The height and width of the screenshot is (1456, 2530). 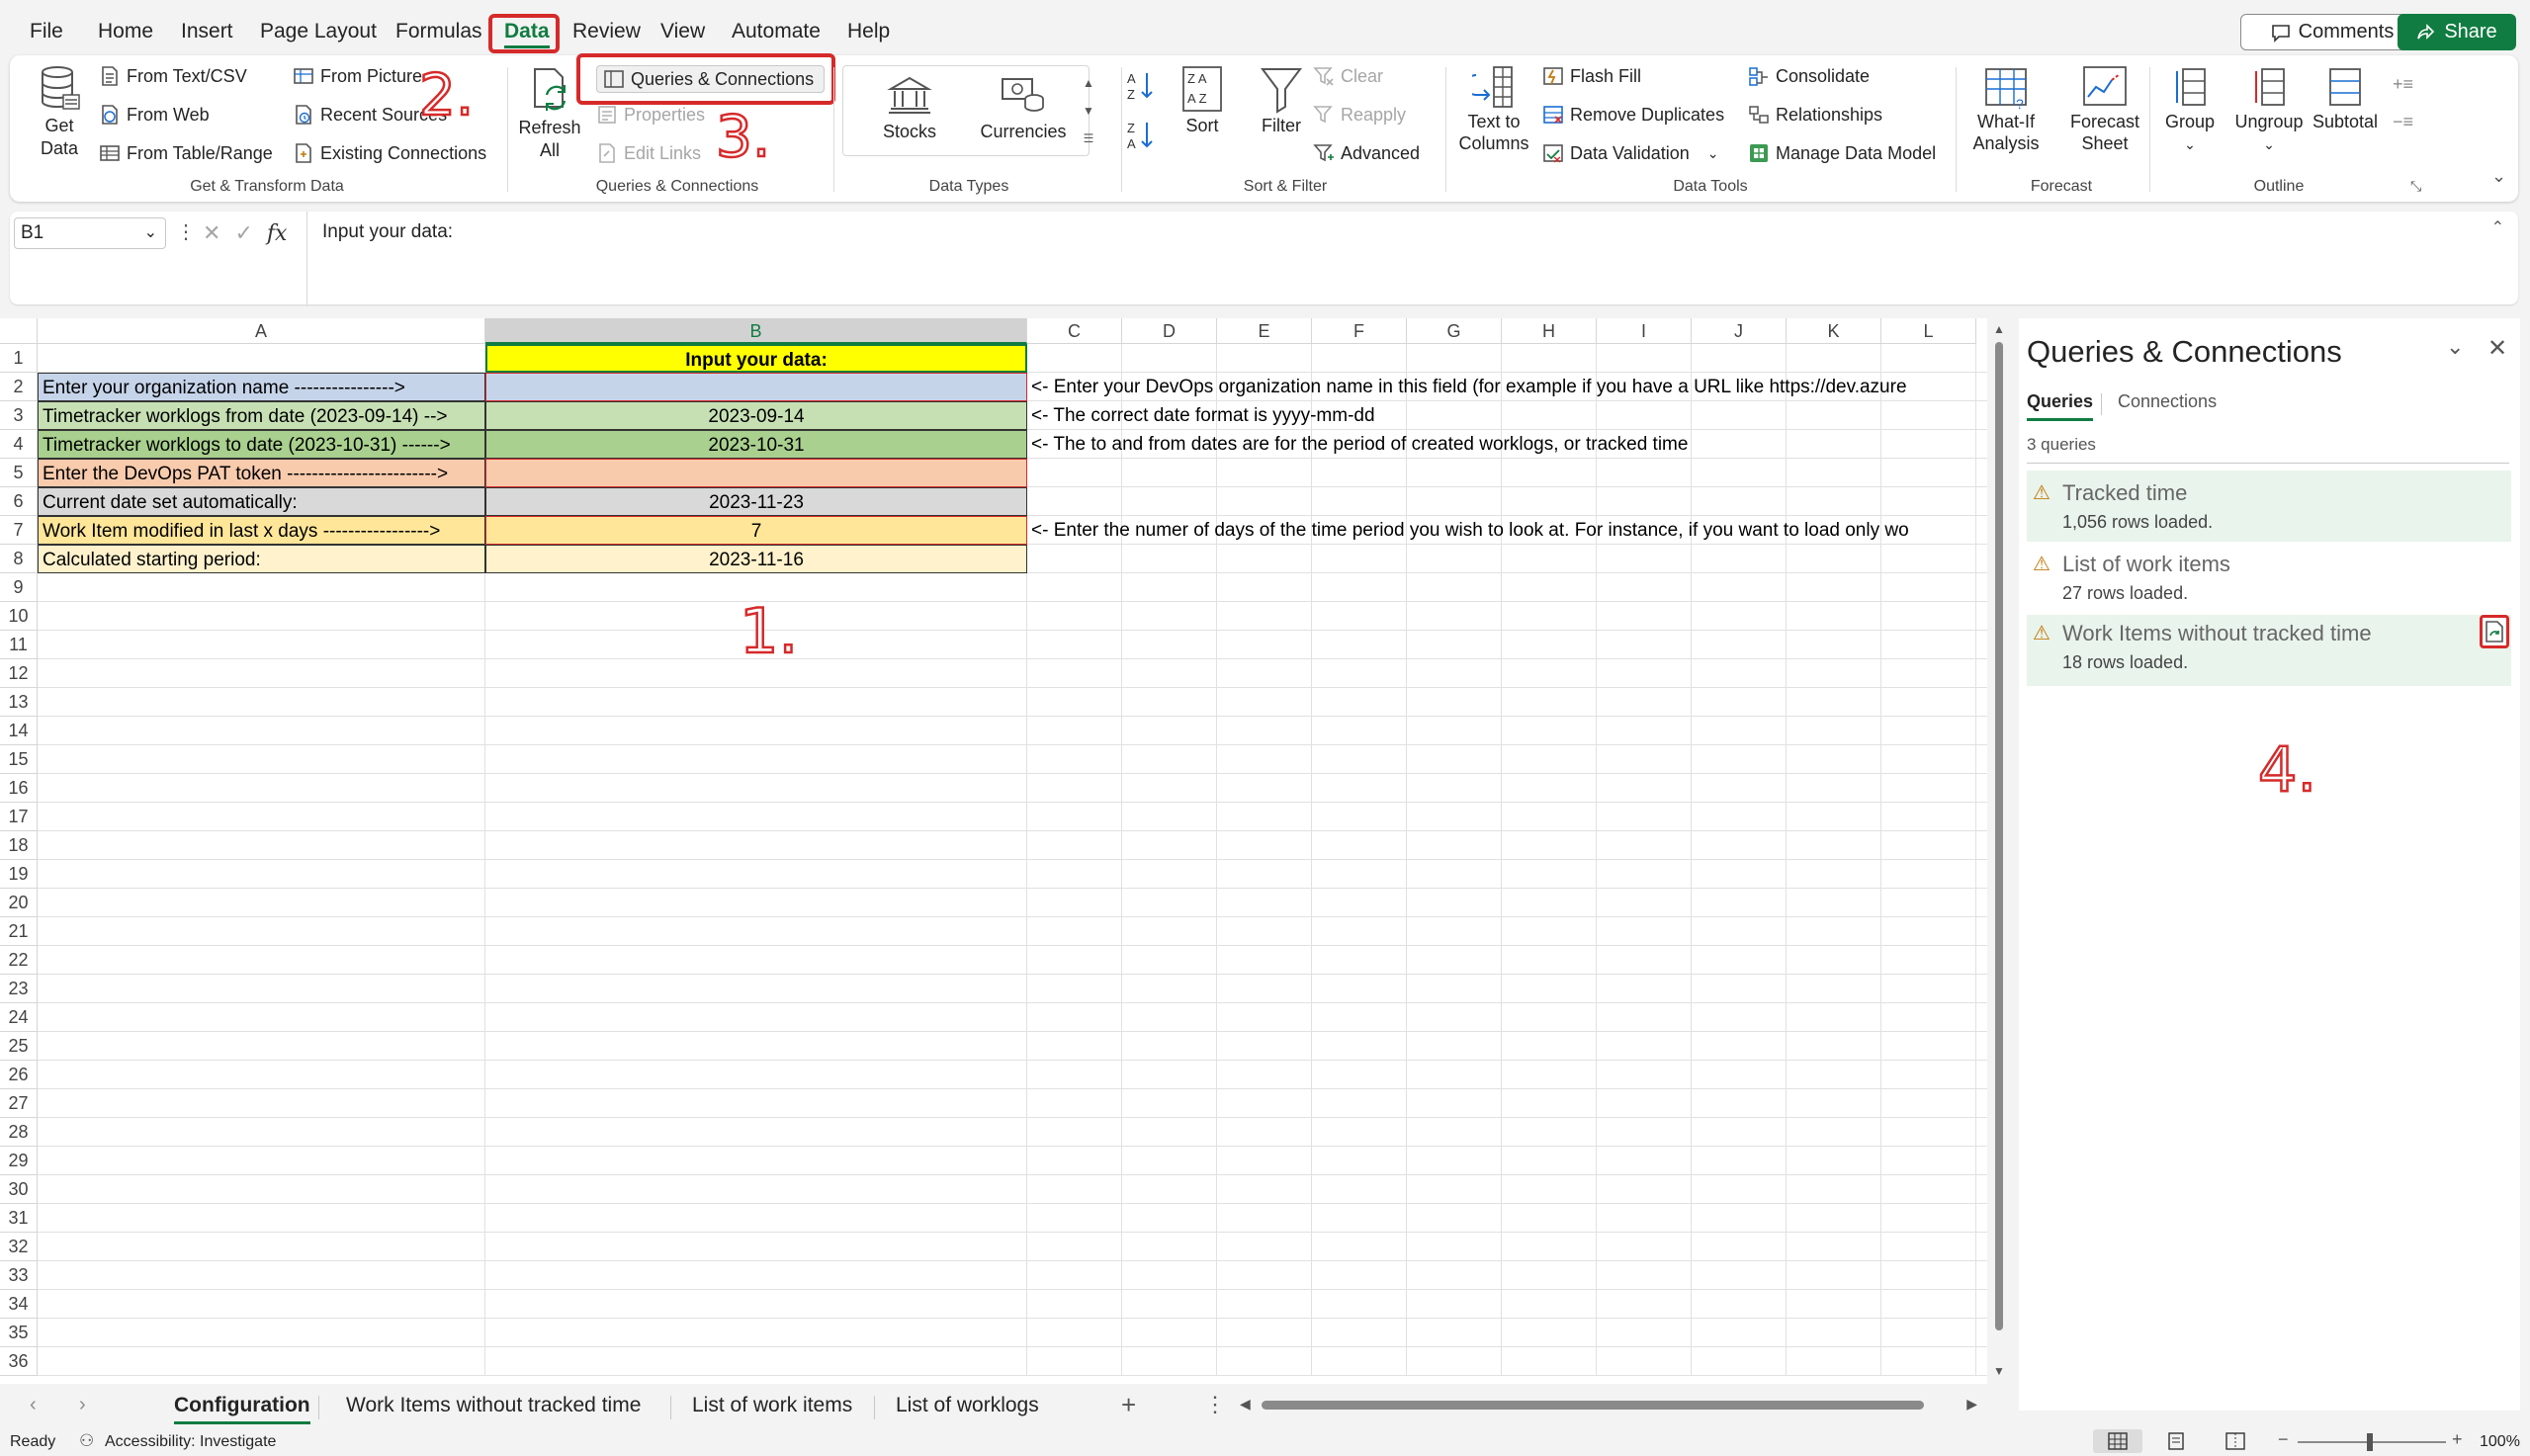 What do you see at coordinates (1644, 331) in the screenshot?
I see `column-header-i: I` at bounding box center [1644, 331].